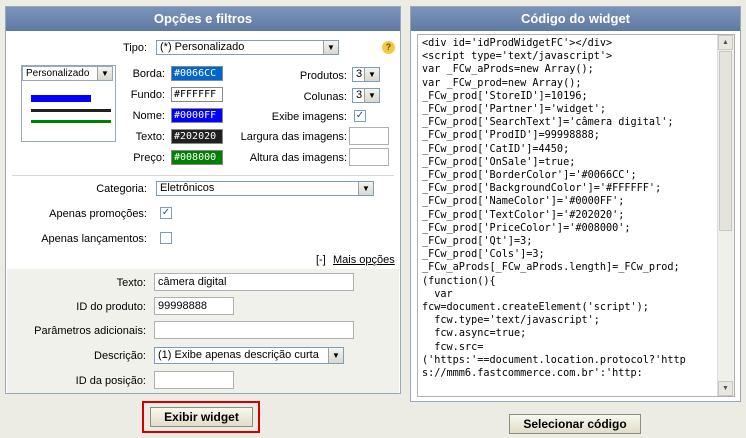  Describe the element at coordinates (364, 260) in the screenshot. I see `mais-opcoes-link: Mais opções` at that location.